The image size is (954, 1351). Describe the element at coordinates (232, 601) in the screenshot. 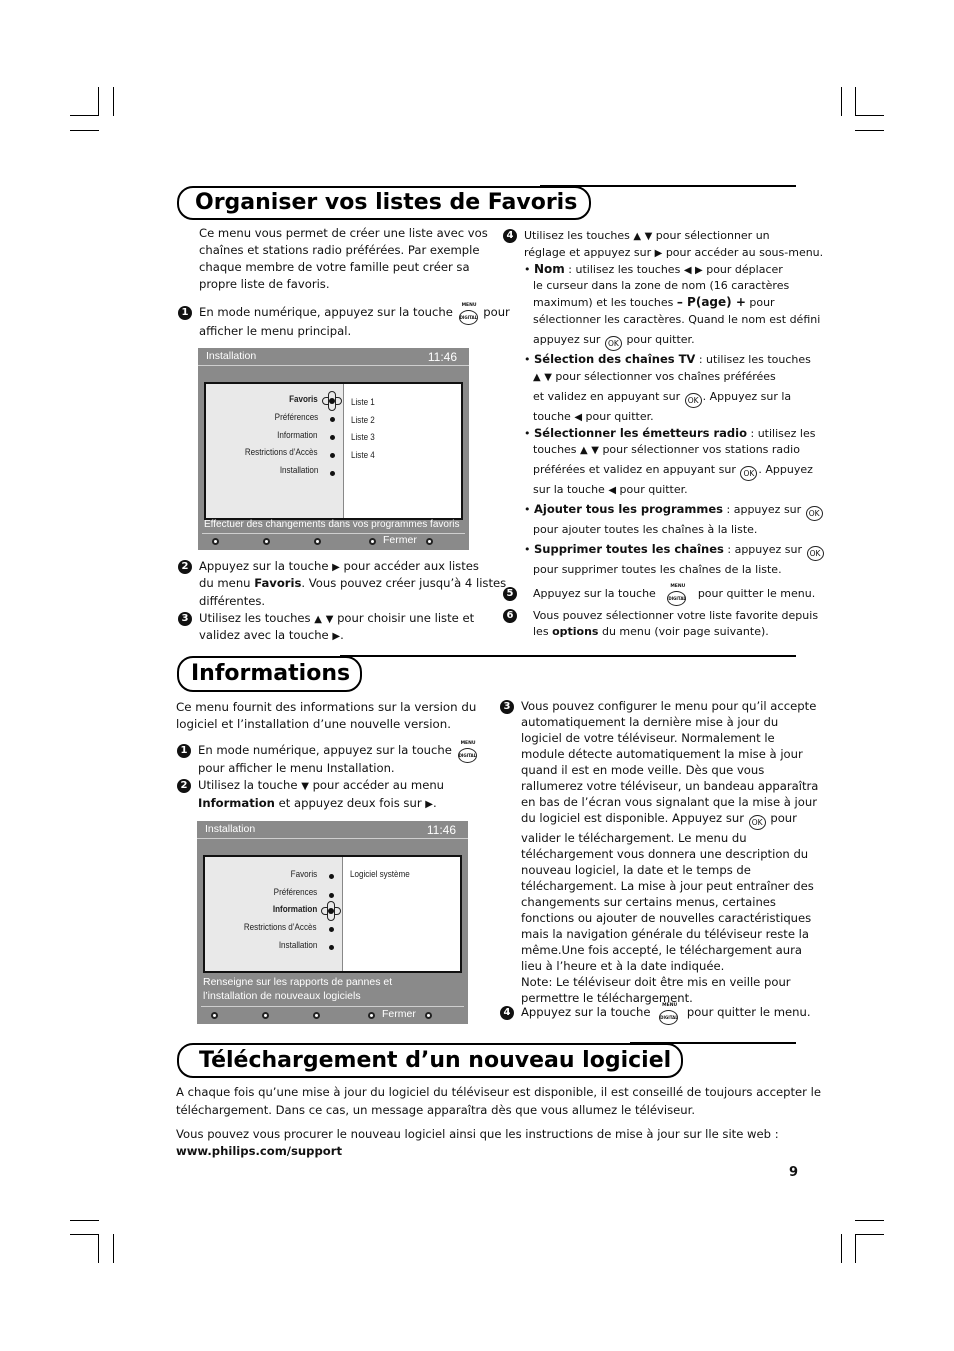

I see `step2-text-cont: différentes.` at that location.